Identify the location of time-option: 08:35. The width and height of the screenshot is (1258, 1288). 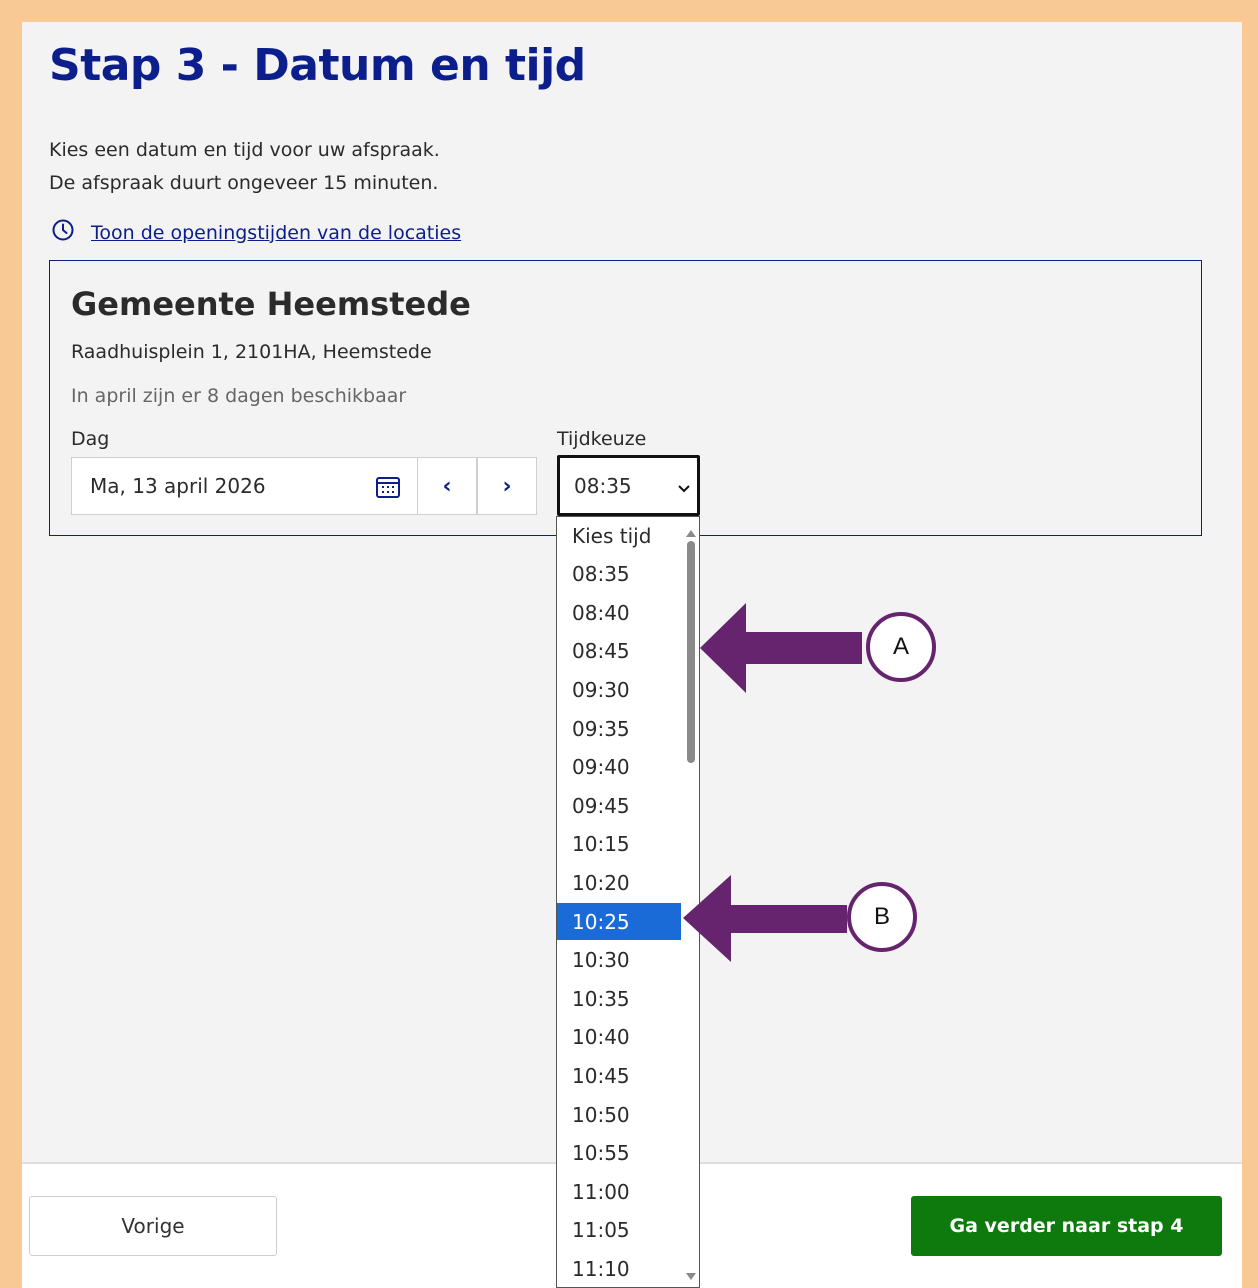
(619, 574).